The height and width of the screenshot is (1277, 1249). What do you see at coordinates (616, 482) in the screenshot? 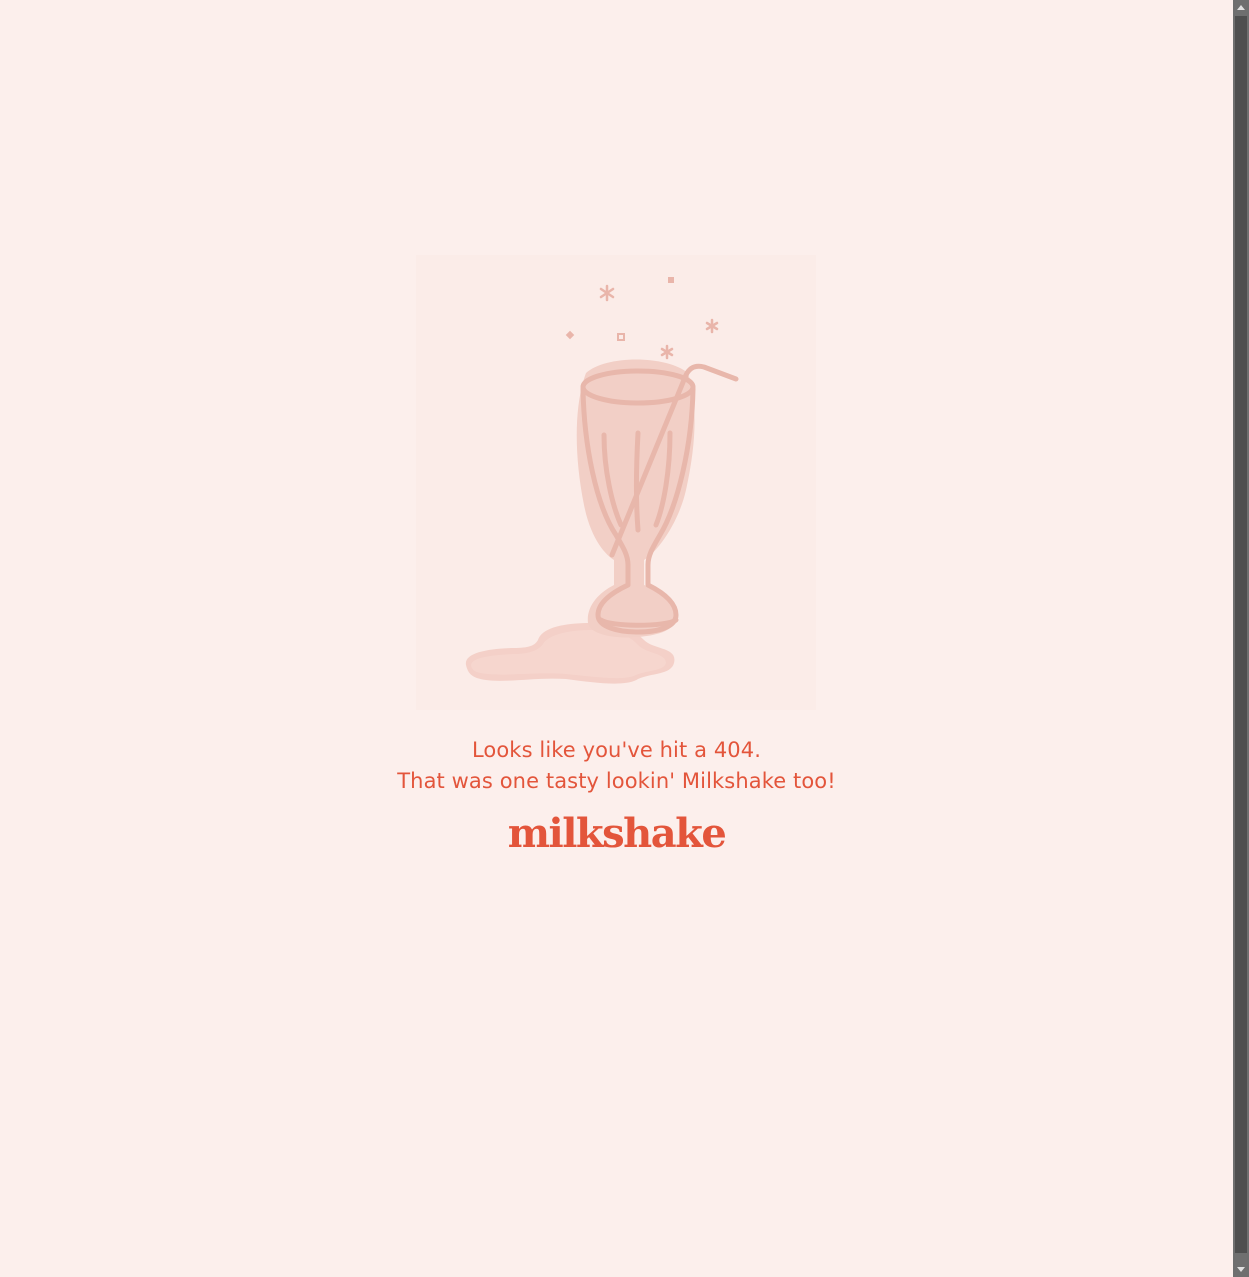
I see `spilled-milkshake-glass-illustration` at bounding box center [616, 482].